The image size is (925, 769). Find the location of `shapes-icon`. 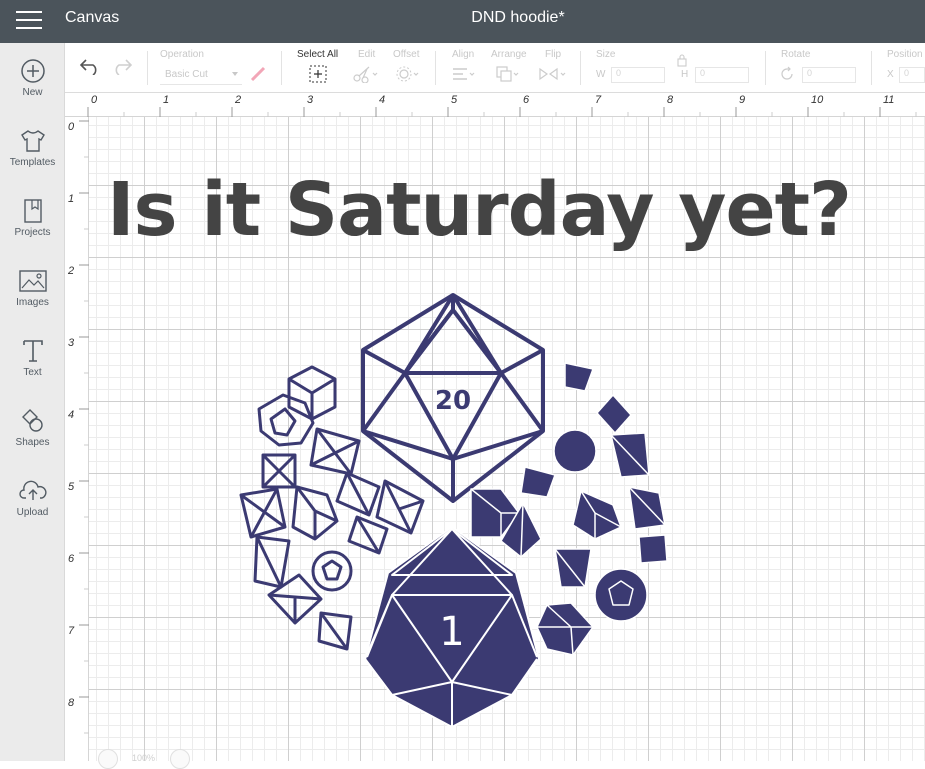

shapes-icon is located at coordinates (32, 420).